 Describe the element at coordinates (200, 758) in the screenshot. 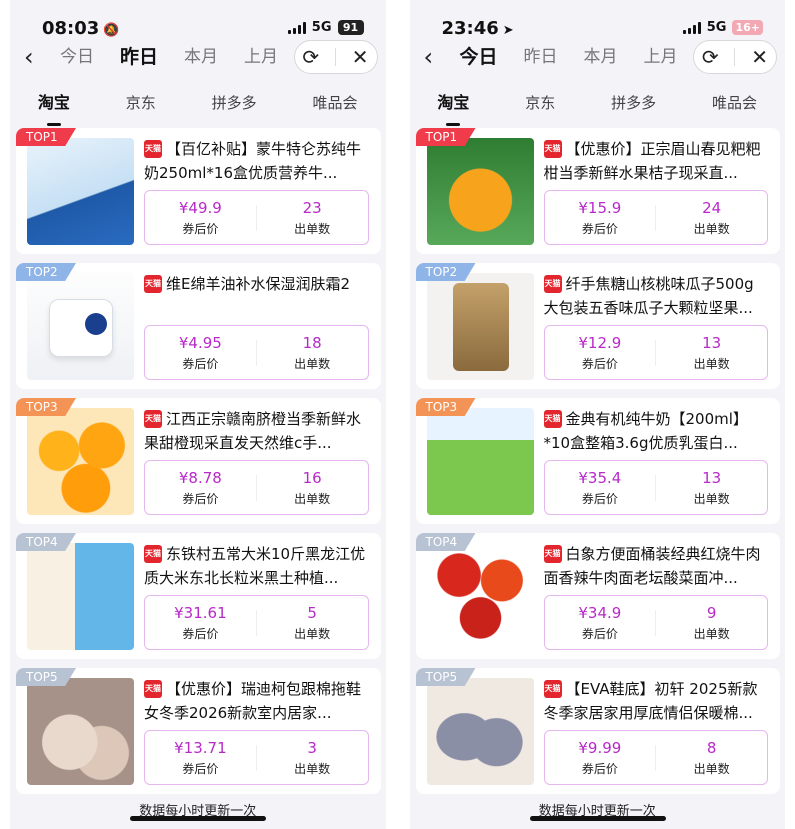

I see `price-stat: ¥13.71 券后价` at that location.